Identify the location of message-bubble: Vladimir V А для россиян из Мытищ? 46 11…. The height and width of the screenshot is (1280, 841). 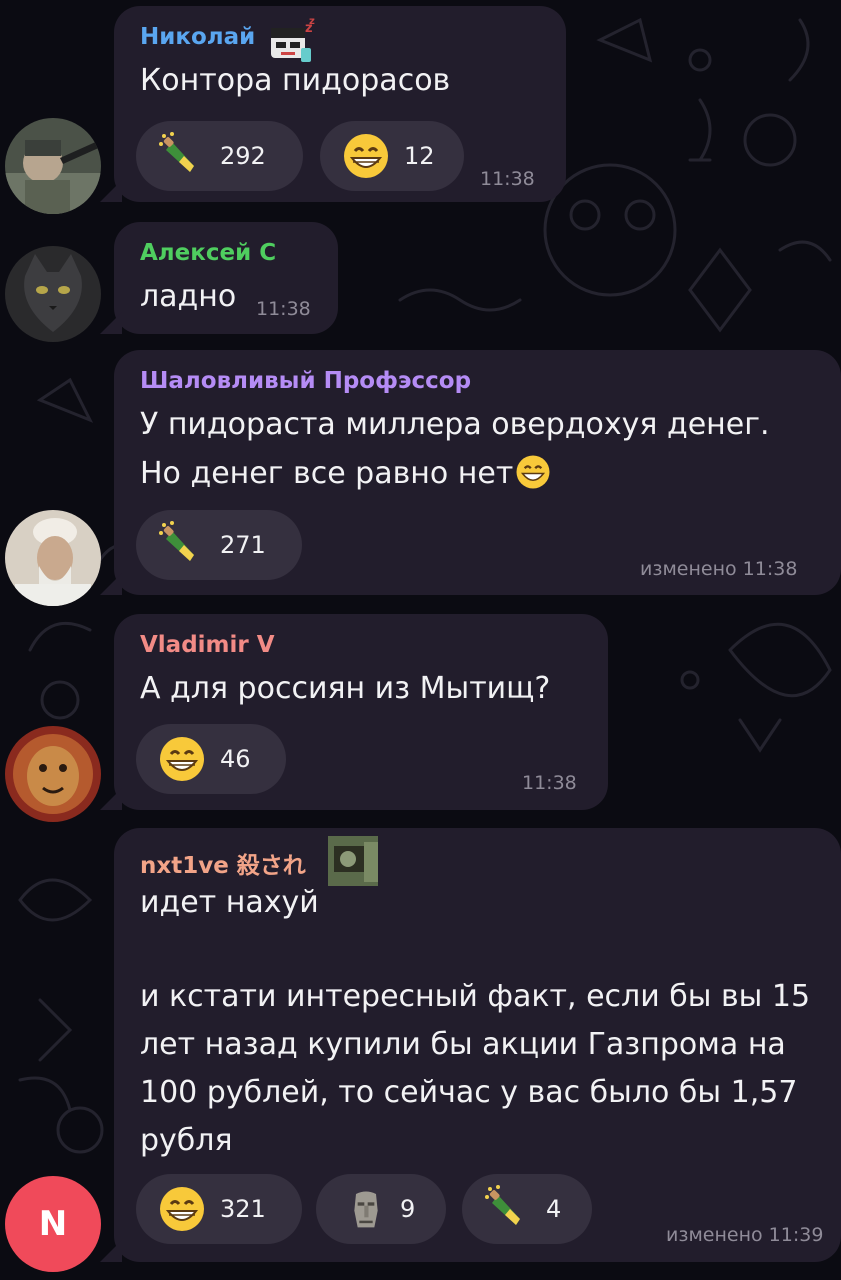
(354, 712).